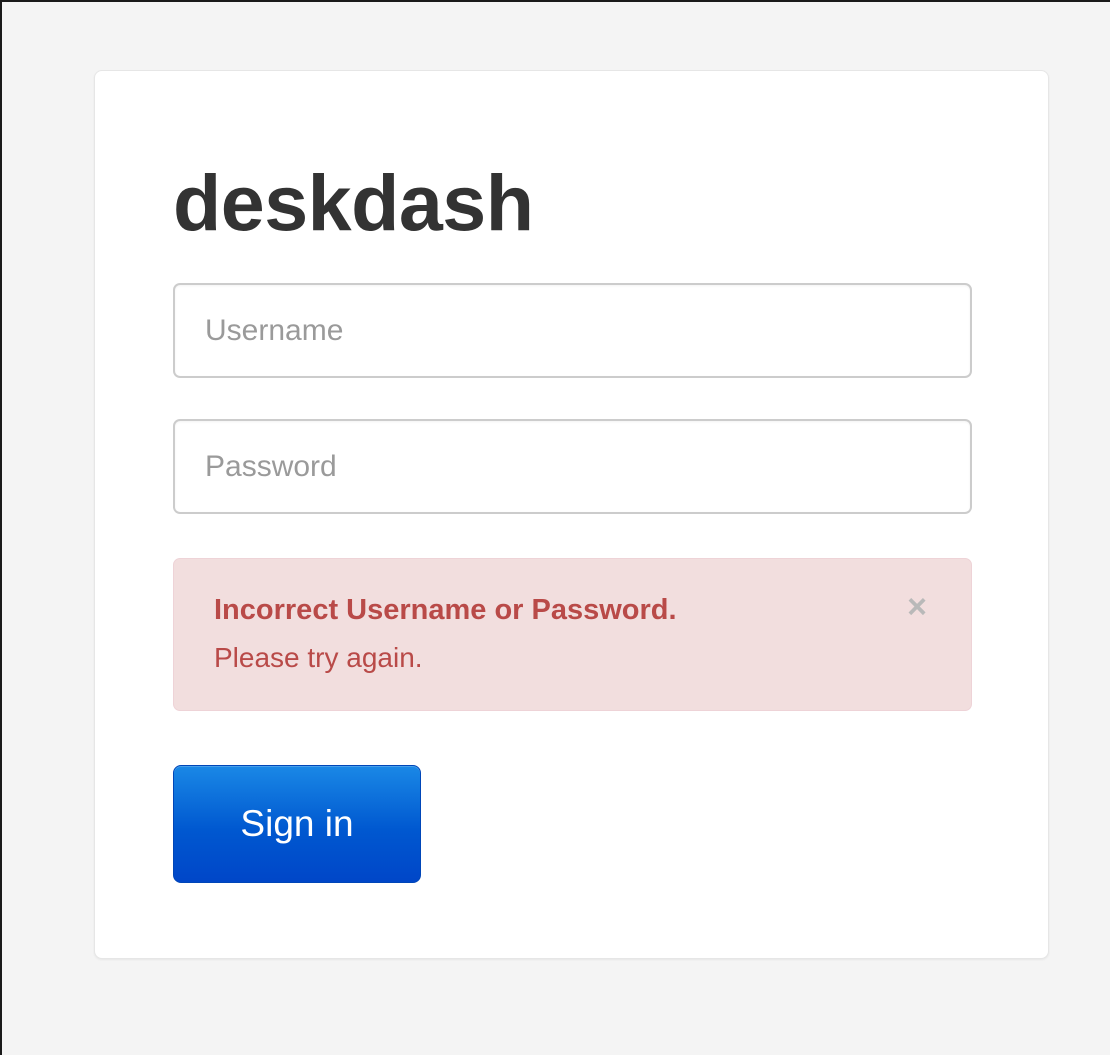  What do you see at coordinates (572, 466) in the screenshot?
I see `password-input` at bounding box center [572, 466].